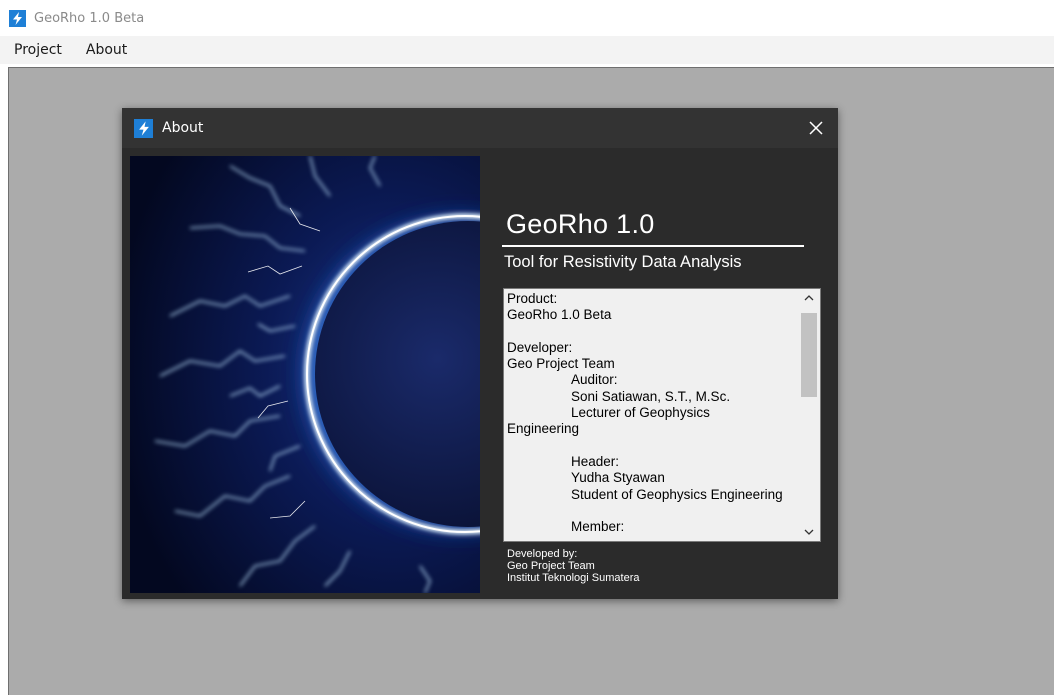 The width and height of the screenshot is (1054, 695). What do you see at coordinates (809, 415) in the screenshot?
I see `vertical-scrollbar` at bounding box center [809, 415].